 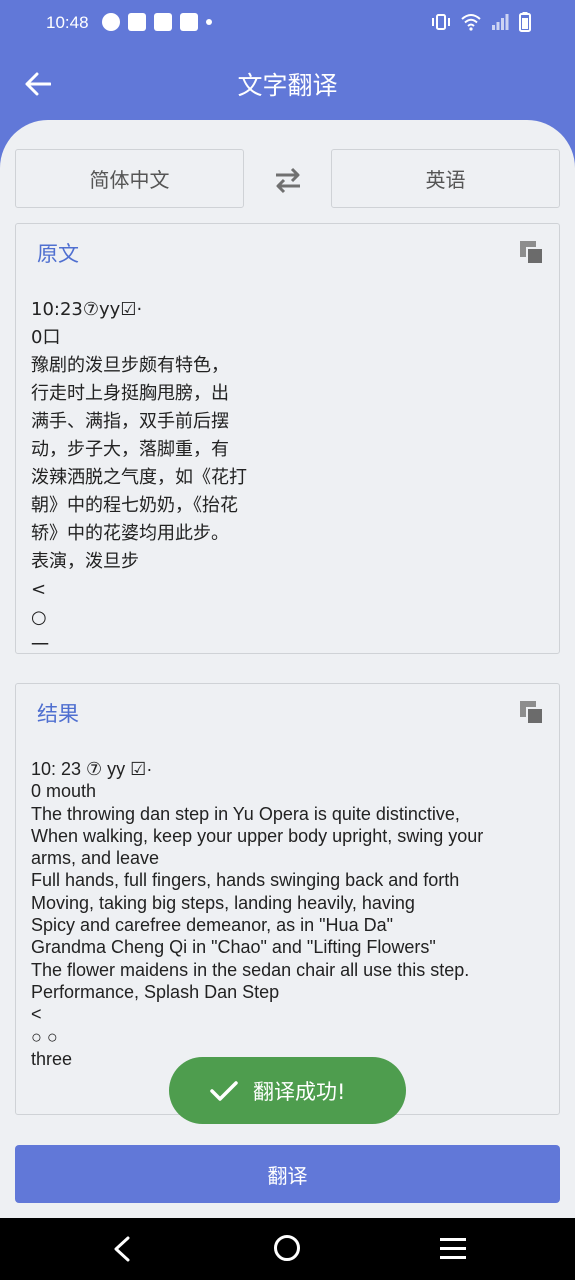 I want to click on swap-languages-button, so click(x=288, y=180).